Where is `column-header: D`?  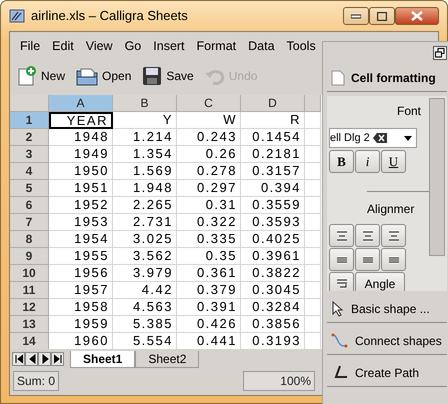 column-header: D is located at coordinates (273, 103).